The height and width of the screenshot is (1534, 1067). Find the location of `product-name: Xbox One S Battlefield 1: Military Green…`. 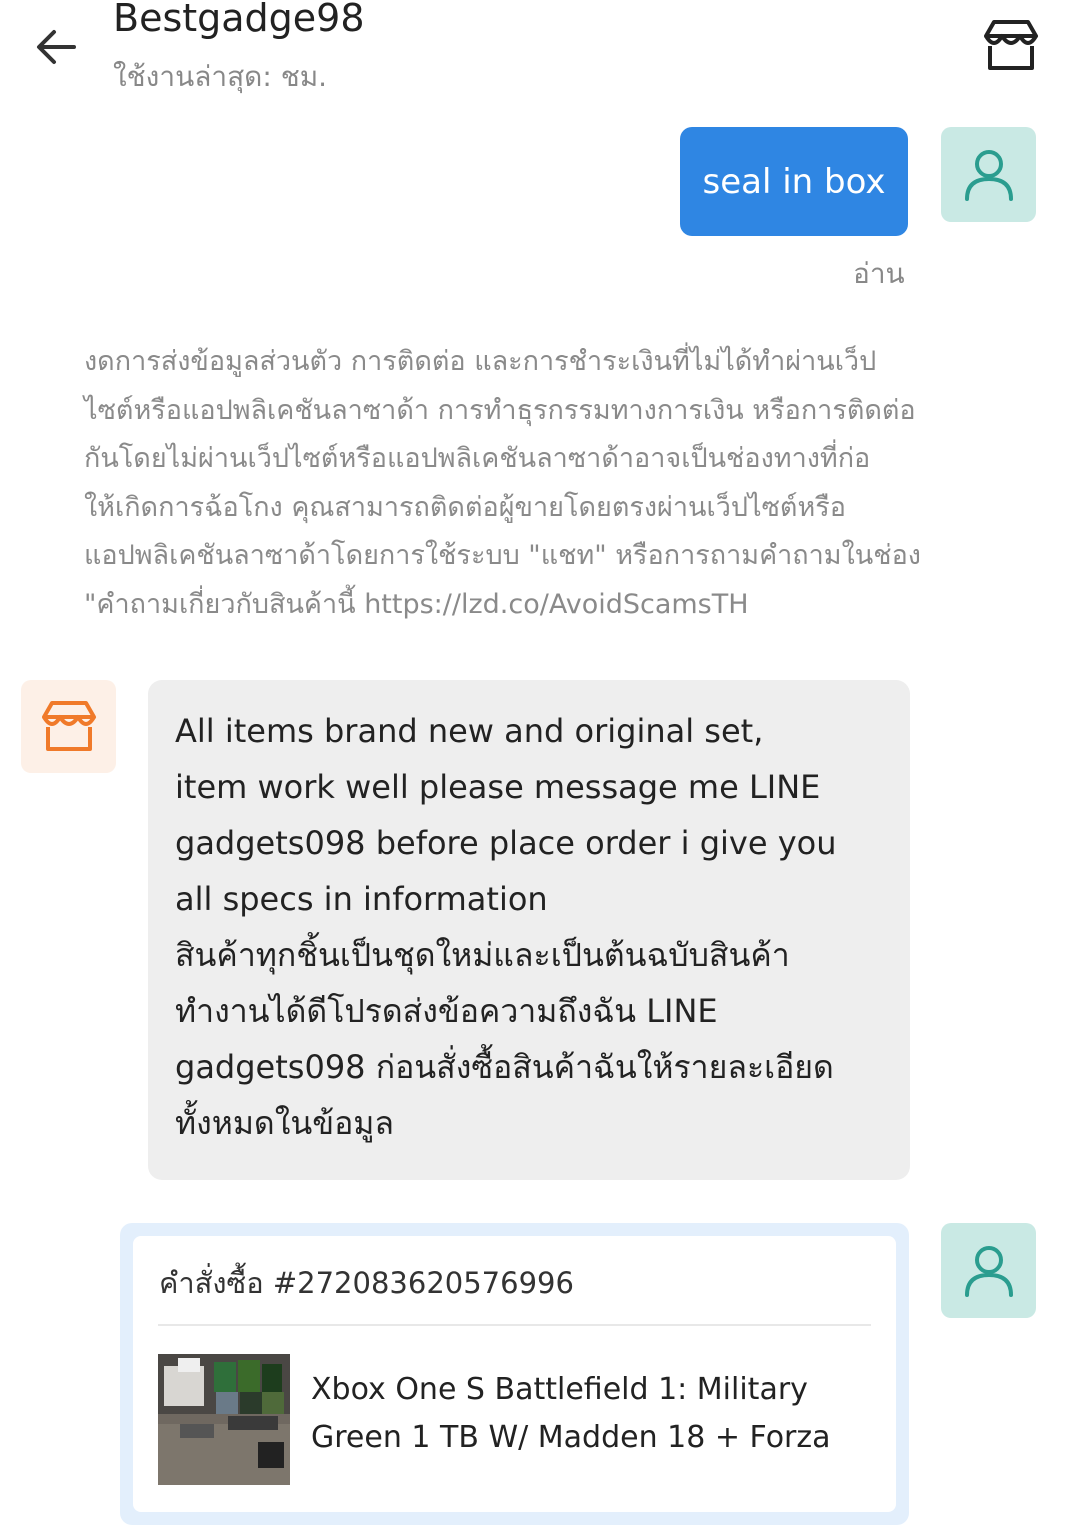

product-name: Xbox One S Battlefield 1: Military Green… is located at coordinates (601, 1414).